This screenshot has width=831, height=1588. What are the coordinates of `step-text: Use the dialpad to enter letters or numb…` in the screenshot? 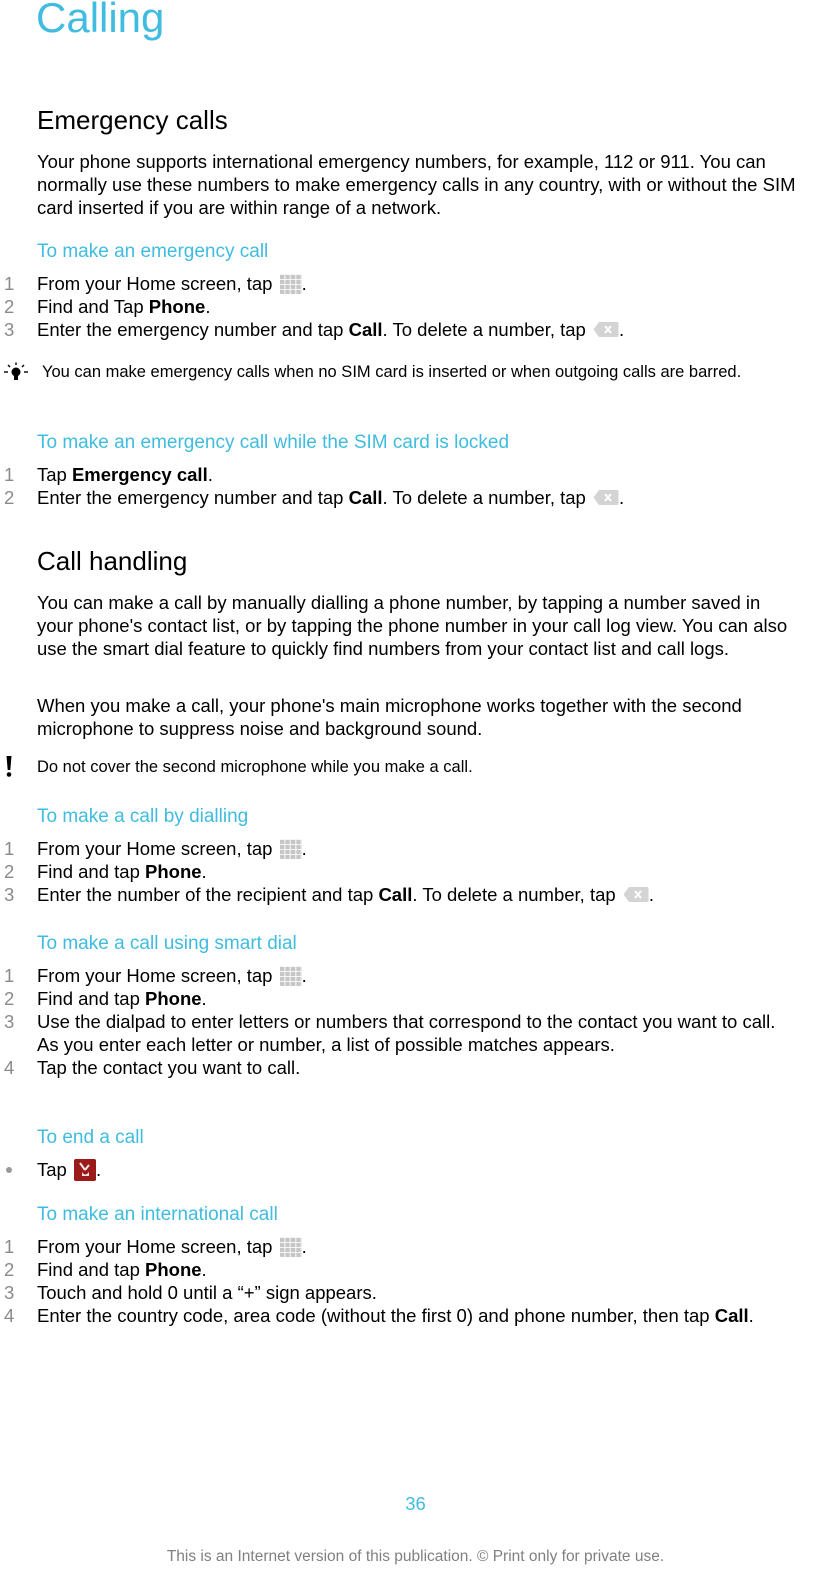 It's located at (406, 1033).